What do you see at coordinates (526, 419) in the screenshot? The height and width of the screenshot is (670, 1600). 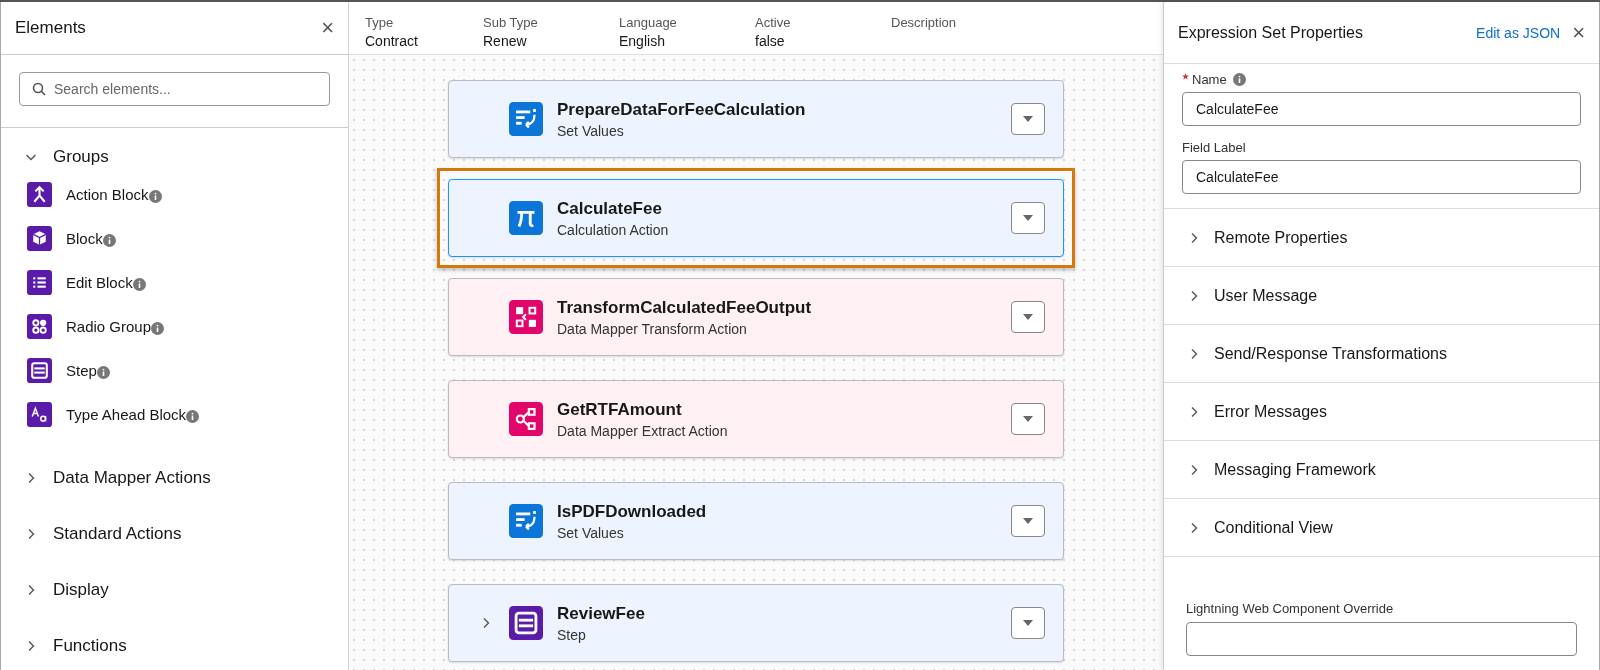 I see `flow-icon` at bounding box center [526, 419].